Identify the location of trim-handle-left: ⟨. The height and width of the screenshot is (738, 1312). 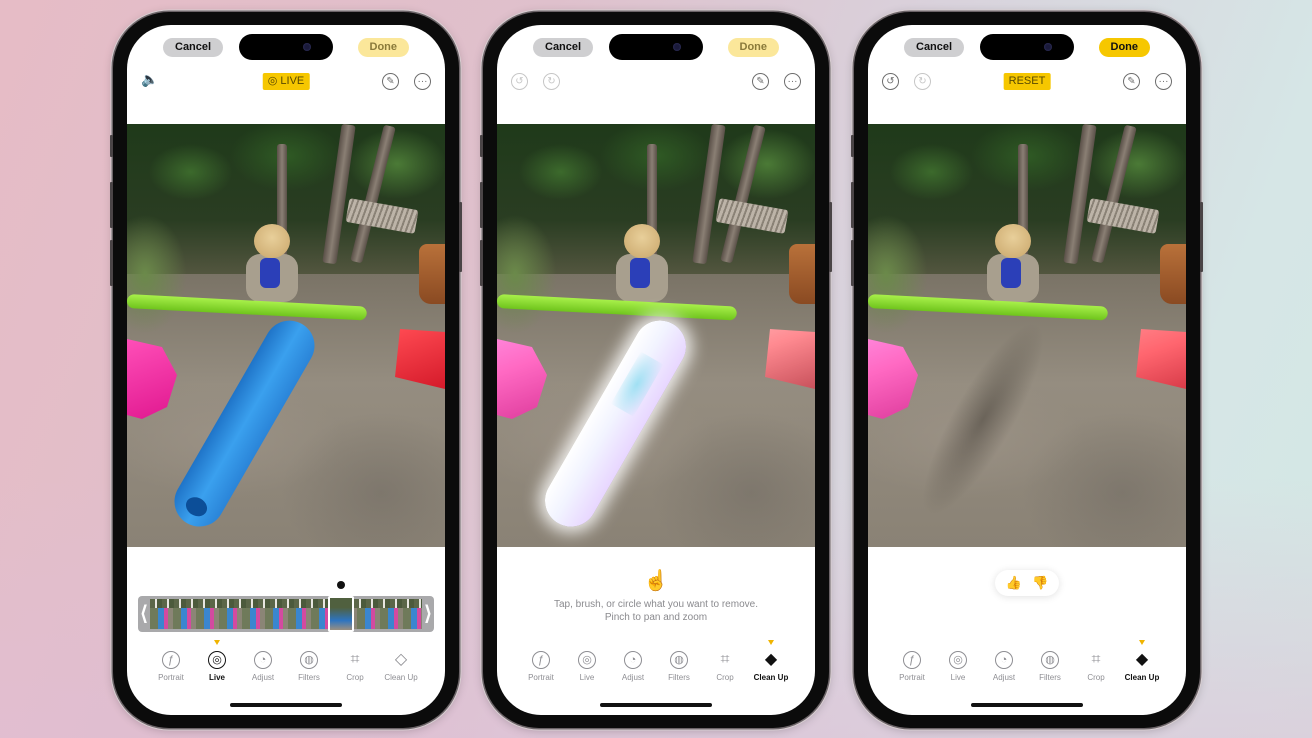
(144, 614).